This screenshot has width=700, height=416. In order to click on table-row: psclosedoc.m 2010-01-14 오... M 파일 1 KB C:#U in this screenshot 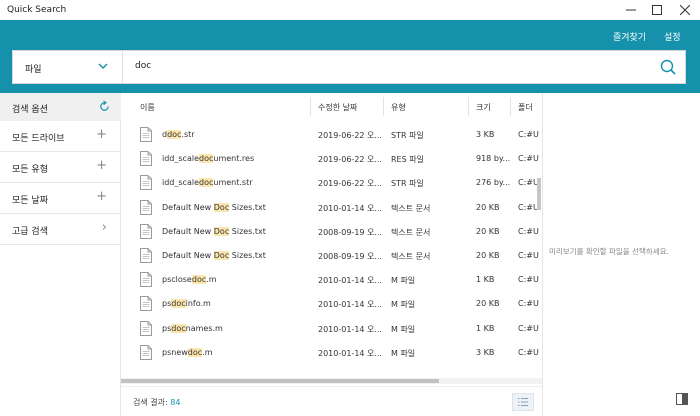, I will do `click(331, 281)`.